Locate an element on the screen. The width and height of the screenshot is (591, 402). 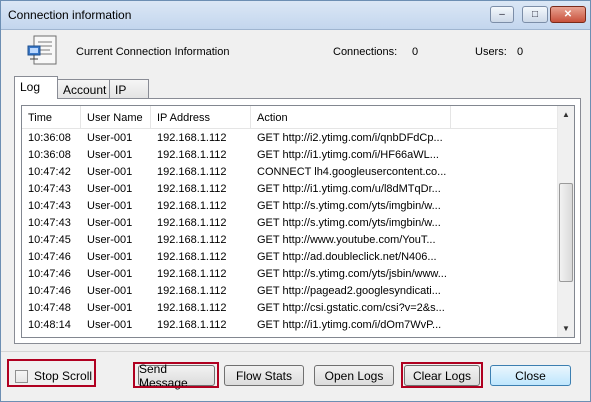
highlight-send-message is located at coordinates (176, 375).